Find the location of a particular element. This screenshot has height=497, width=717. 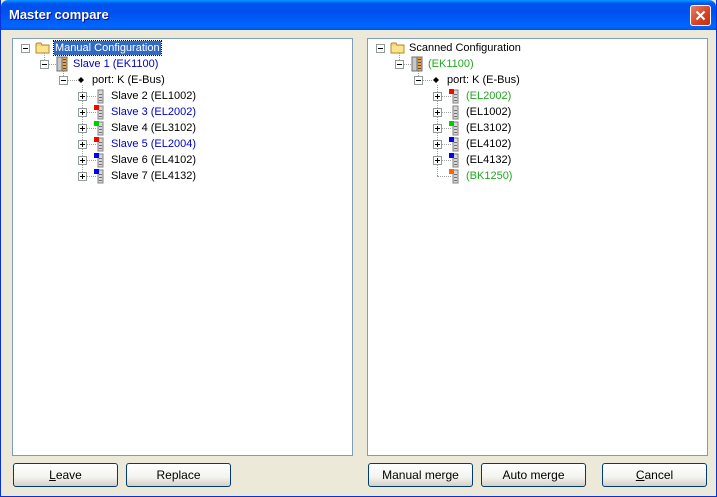

tree-node: Slave 1 (EK1100) is located at coordinates (178, 64).